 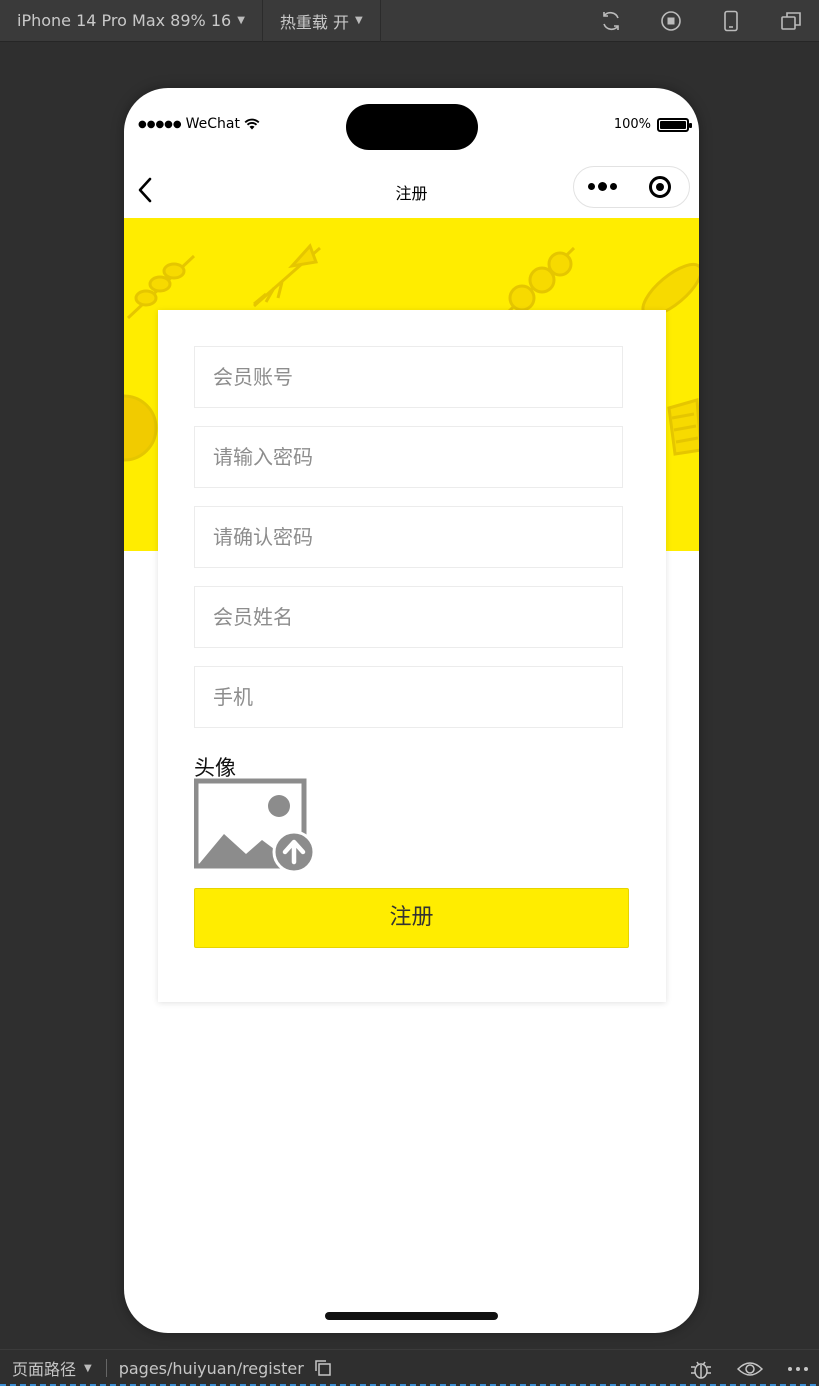 I want to click on more-options-icon, so click(x=603, y=186).